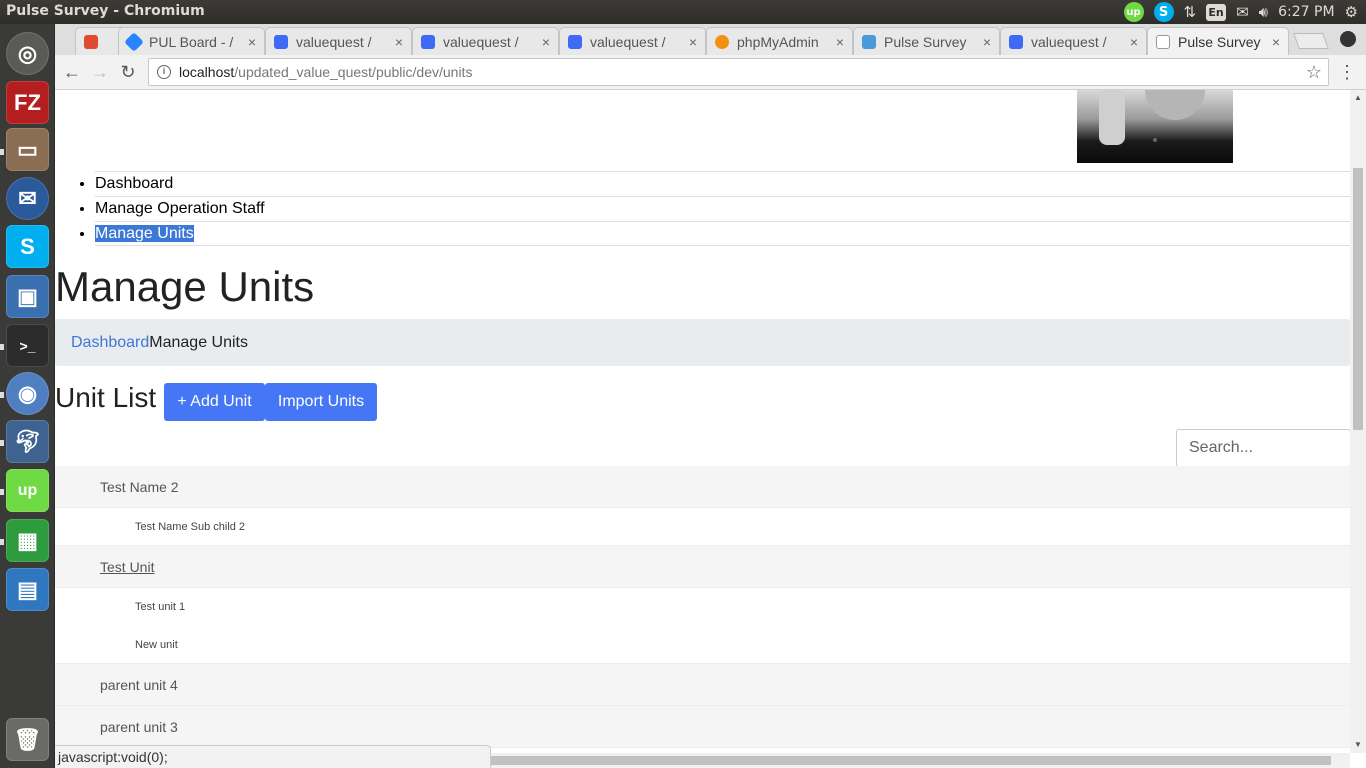 The image size is (1366, 768). Describe the element at coordinates (134, 41) in the screenshot. I see `jira-favicon-icon` at that location.